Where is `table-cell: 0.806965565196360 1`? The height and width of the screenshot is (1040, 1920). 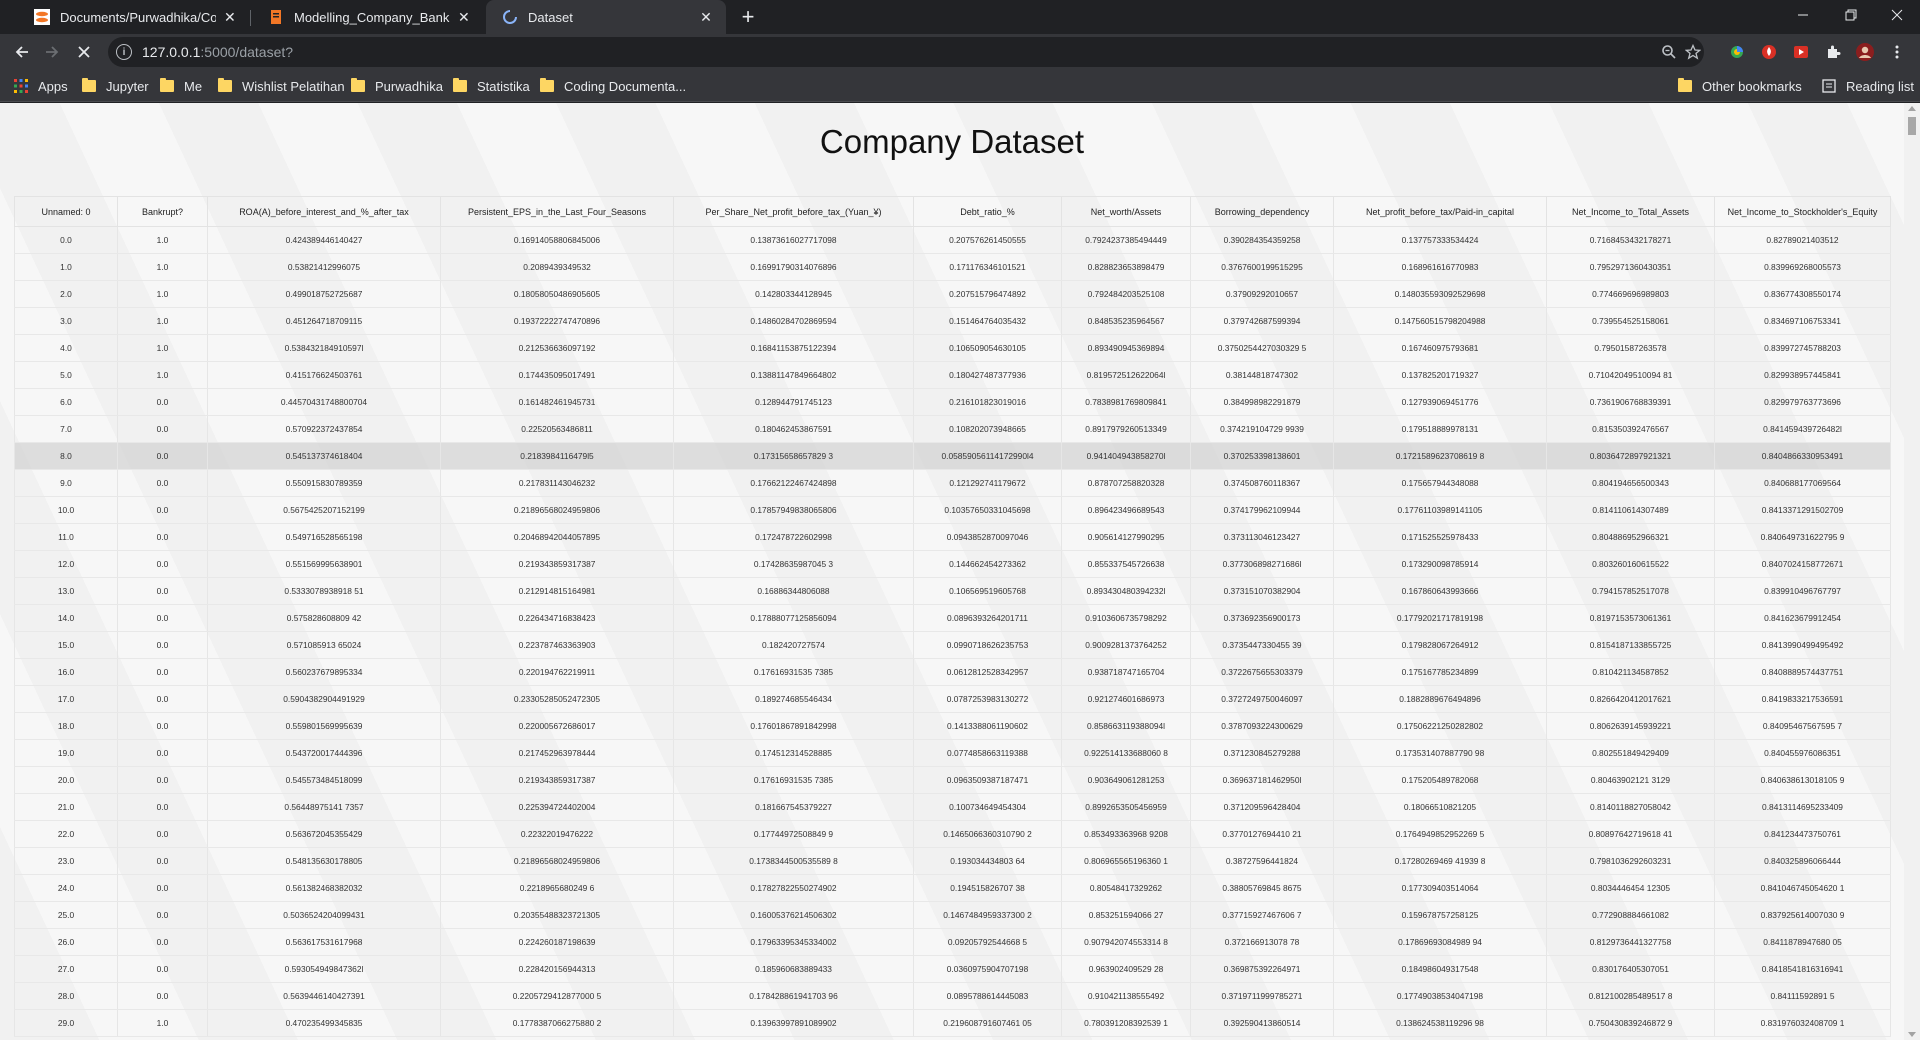
table-cell: 0.806965565196360 1 is located at coordinates (1126, 861).